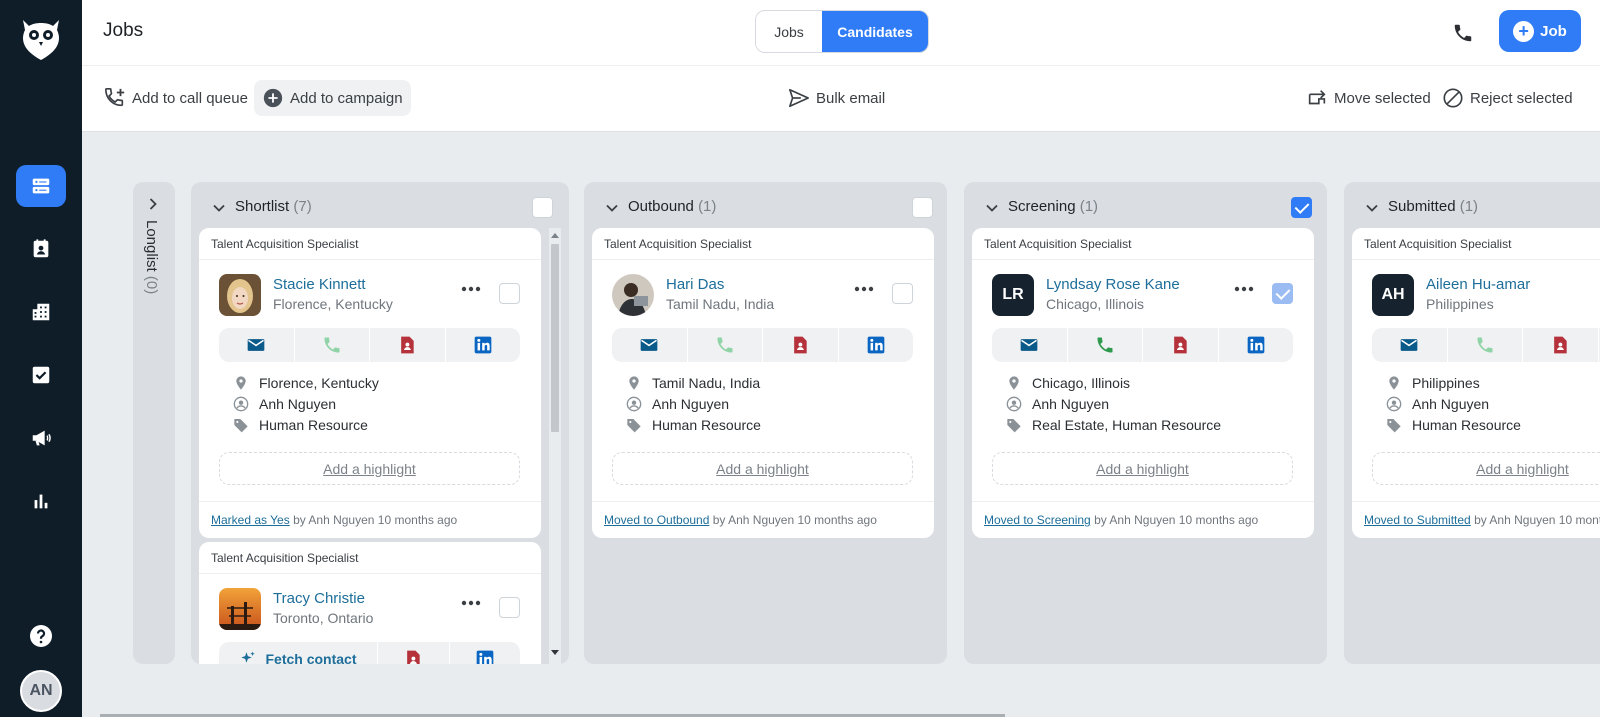  Describe the element at coordinates (1037, 520) in the screenshot. I see `activity-link: Moved to Screening` at that location.